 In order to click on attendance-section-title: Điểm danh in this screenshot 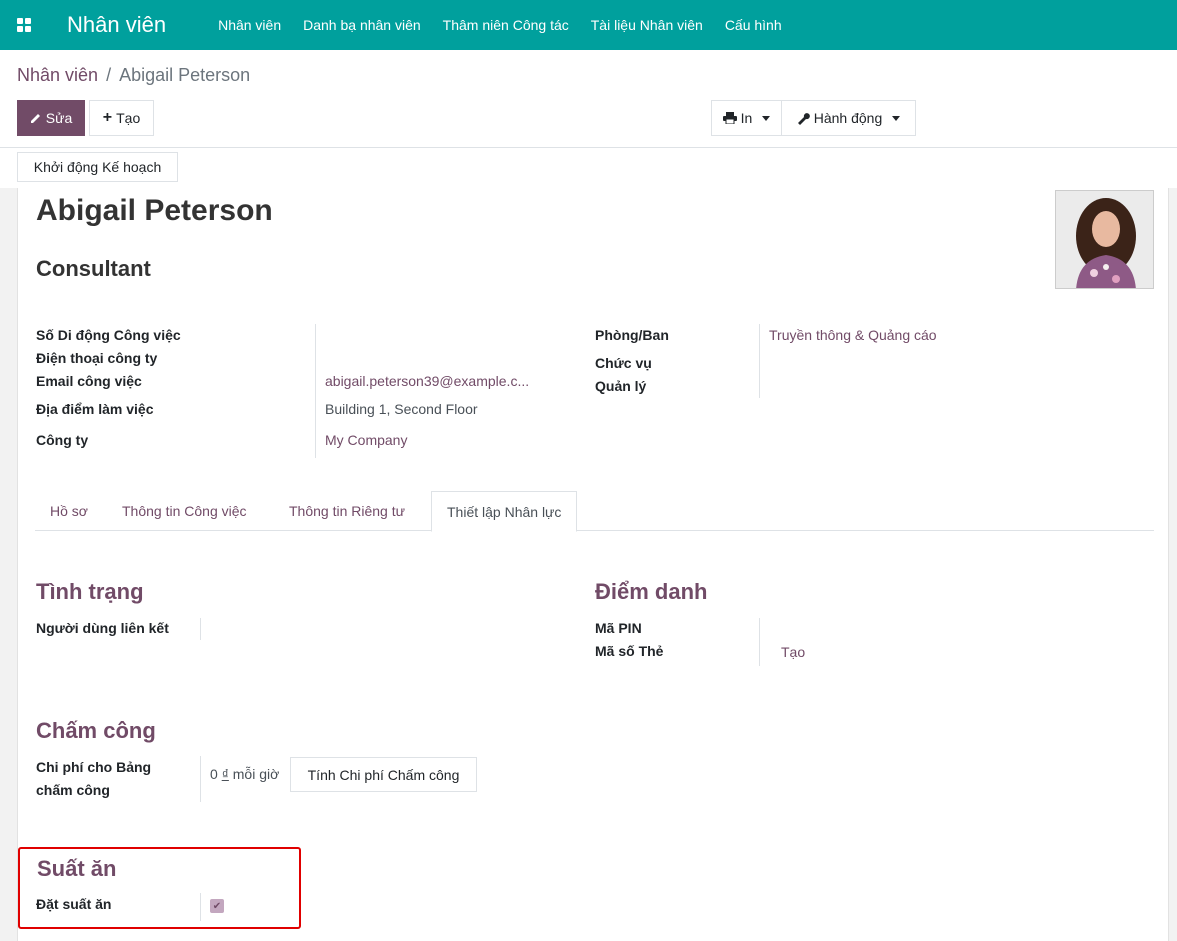, I will do `click(651, 591)`.